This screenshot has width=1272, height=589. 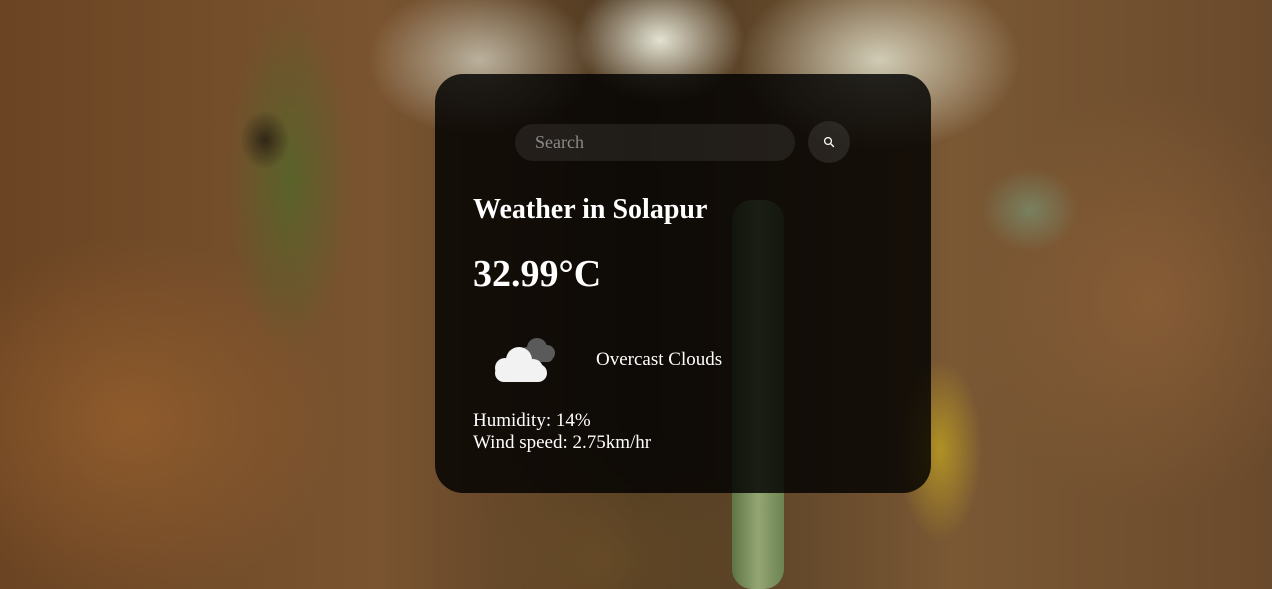 What do you see at coordinates (659, 359) in the screenshot?
I see `weather-description: Overcast Clouds` at bounding box center [659, 359].